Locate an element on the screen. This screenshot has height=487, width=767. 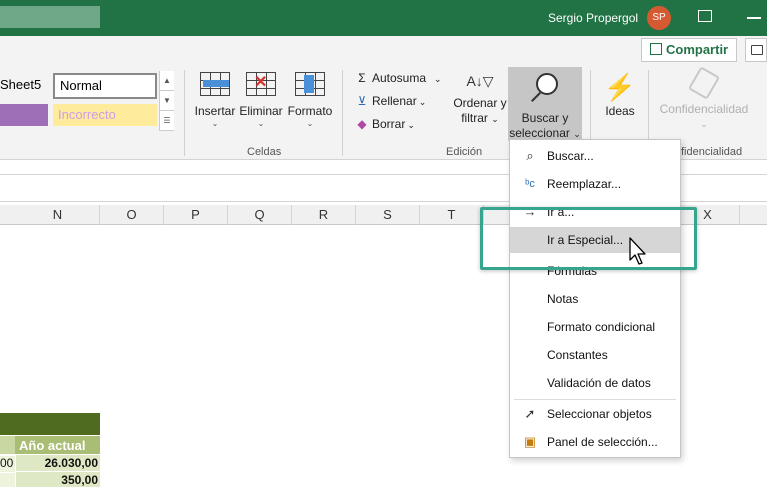
fill-label: Rellenar is located at coordinates (394, 101).